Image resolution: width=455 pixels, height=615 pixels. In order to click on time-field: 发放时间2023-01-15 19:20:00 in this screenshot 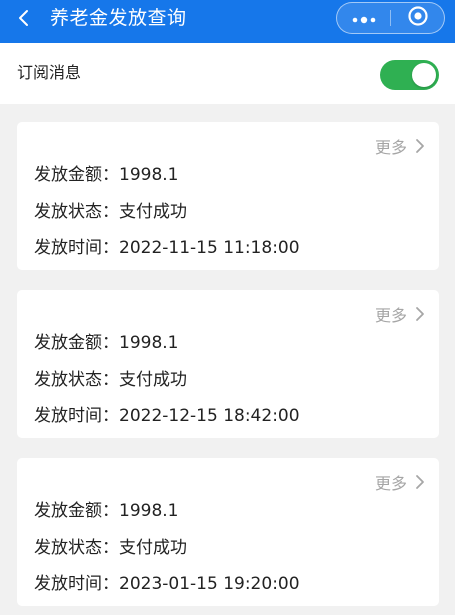, I will do `click(167, 581)`.